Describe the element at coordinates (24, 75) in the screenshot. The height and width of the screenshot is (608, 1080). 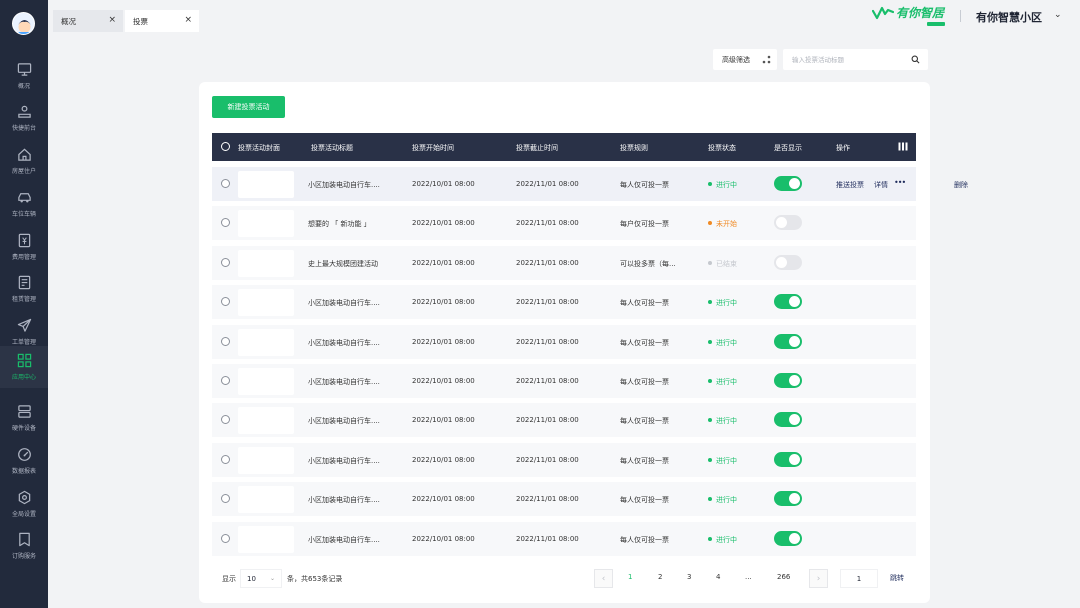
I see `sidebar-item-overview: 概况` at that location.